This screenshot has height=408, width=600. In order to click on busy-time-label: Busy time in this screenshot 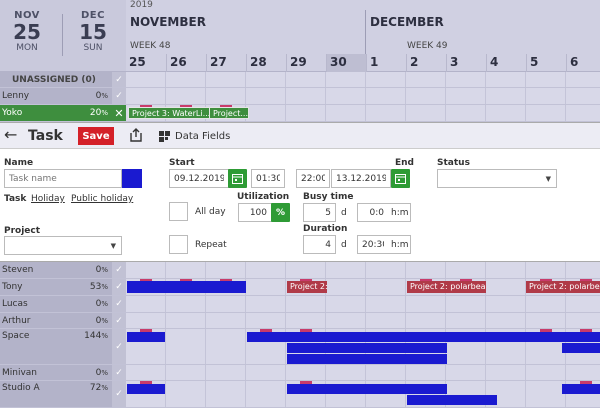, I will do `click(328, 197)`.